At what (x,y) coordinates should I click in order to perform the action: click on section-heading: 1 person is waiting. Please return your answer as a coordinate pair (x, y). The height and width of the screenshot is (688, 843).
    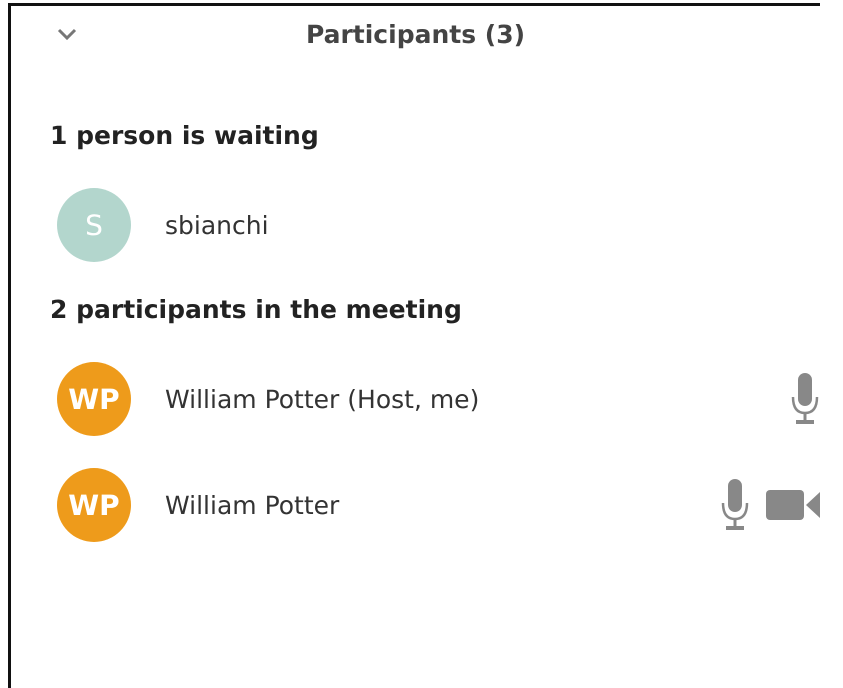
    Looking at the image, I should click on (185, 136).